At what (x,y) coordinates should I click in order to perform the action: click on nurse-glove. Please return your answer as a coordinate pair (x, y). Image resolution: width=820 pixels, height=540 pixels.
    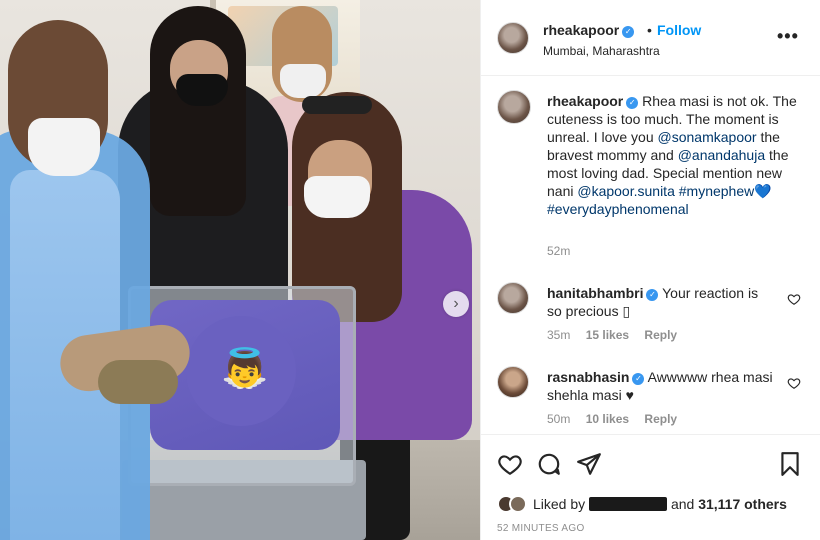
    Looking at the image, I should click on (138, 382).